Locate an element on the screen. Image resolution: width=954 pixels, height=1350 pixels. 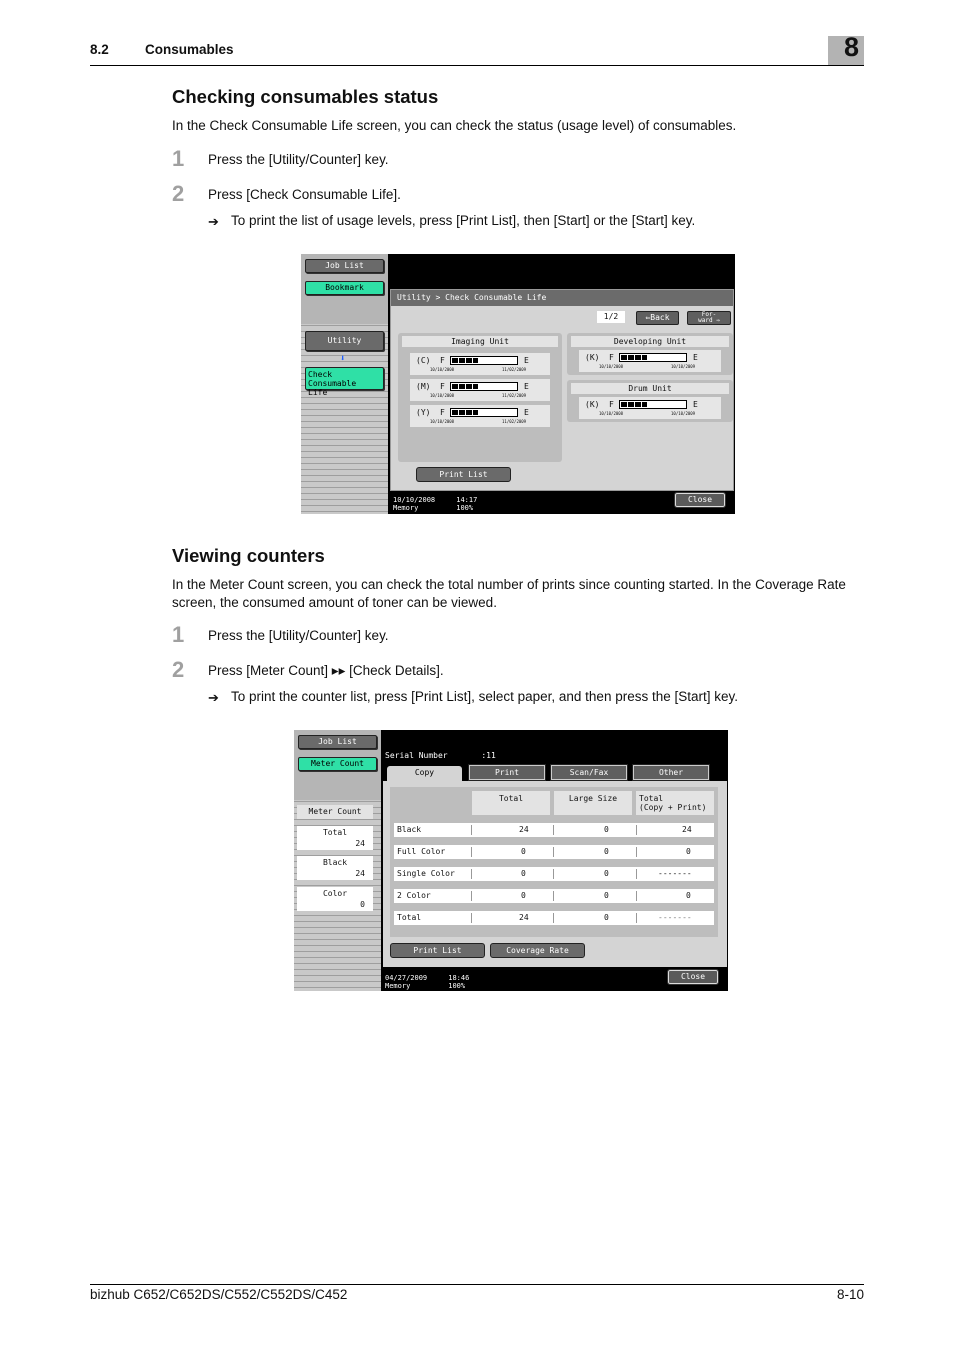
meter-count-label: Meter Count is located at coordinates (335, 812).